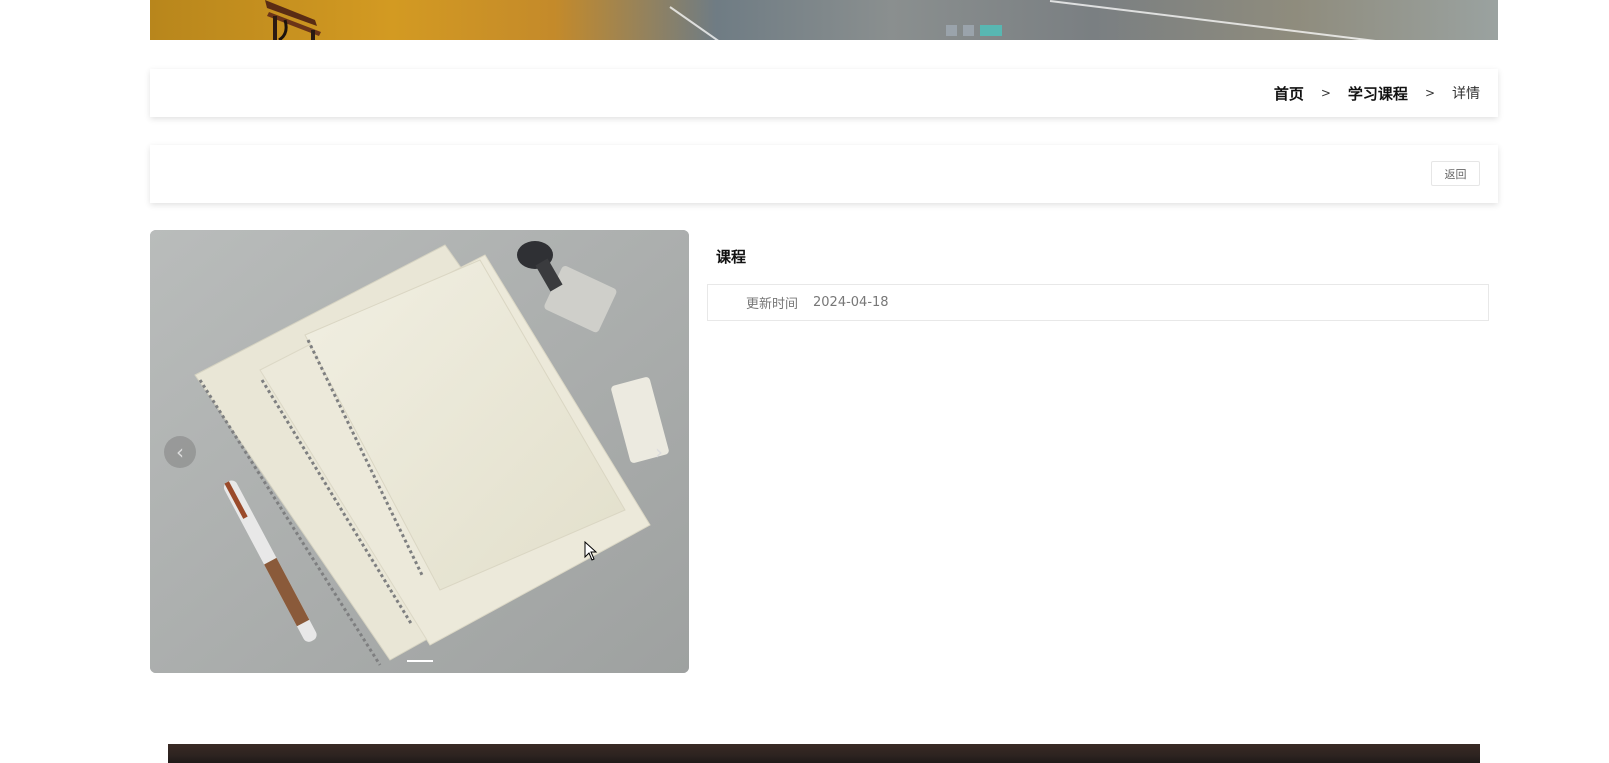 The height and width of the screenshot is (763, 1609). What do you see at coordinates (1466, 94) in the screenshot?
I see `breadcrumb-current: 详情` at bounding box center [1466, 94].